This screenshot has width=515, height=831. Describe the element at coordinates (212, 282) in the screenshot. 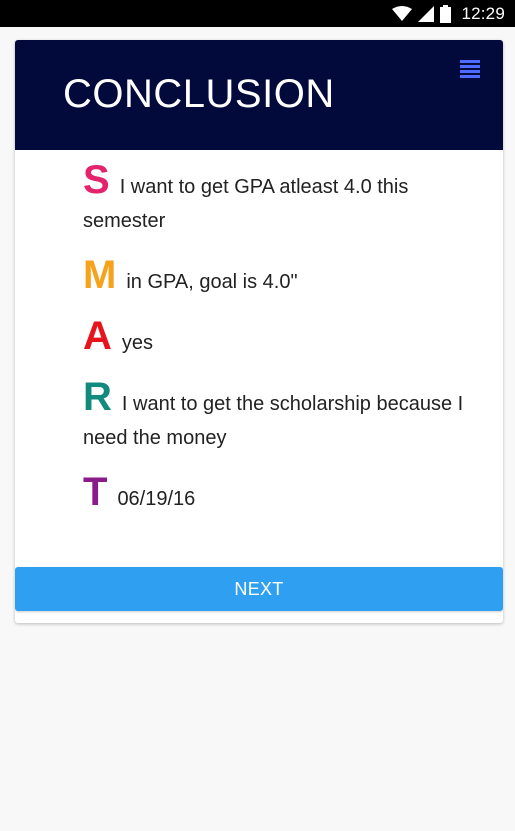

I see `smart-text-measurable: in GPA, goal is 4.0"` at that location.